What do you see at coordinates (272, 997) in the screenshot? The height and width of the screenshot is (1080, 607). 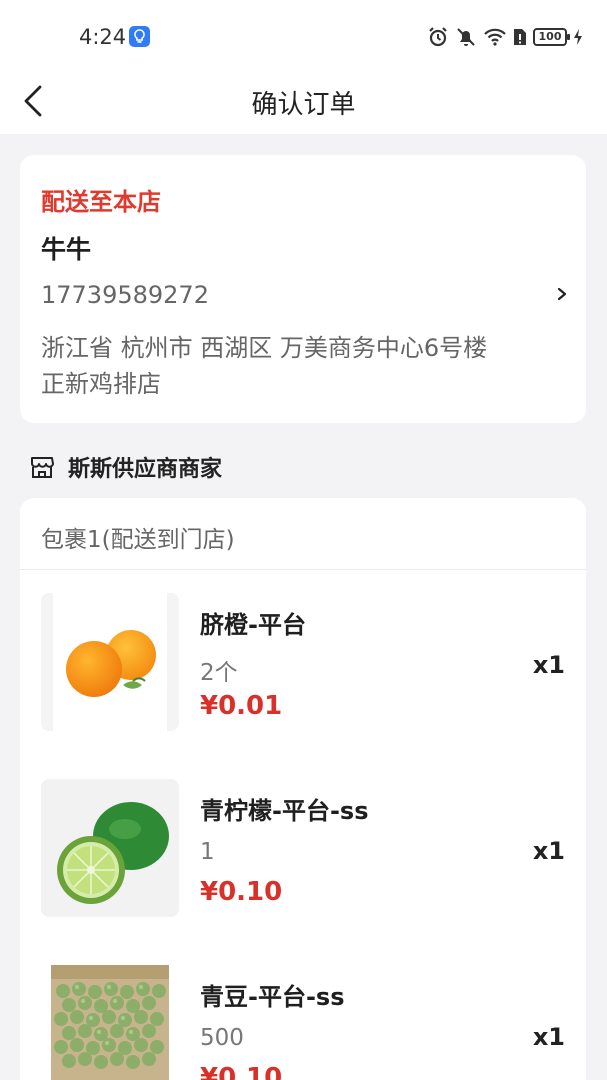 I see `product-name: 青豆-平台-ss` at bounding box center [272, 997].